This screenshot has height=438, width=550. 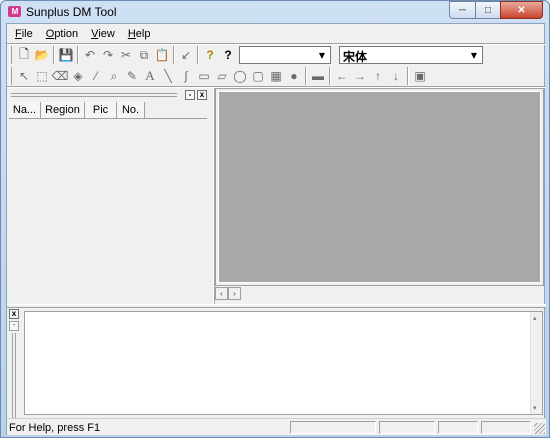 What do you see at coordinates (132, 76) in the screenshot?
I see `pencil-icon: ✎` at bounding box center [132, 76].